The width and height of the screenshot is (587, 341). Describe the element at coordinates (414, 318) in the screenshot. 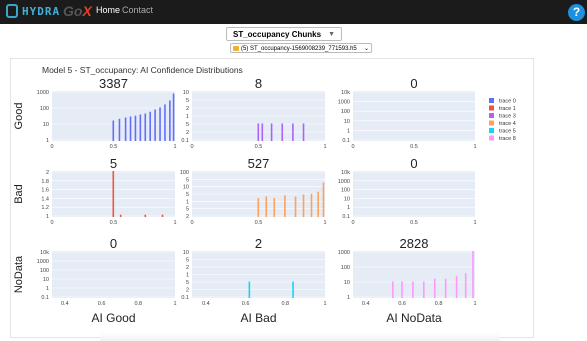

I see `column-label: AI NoData` at that location.